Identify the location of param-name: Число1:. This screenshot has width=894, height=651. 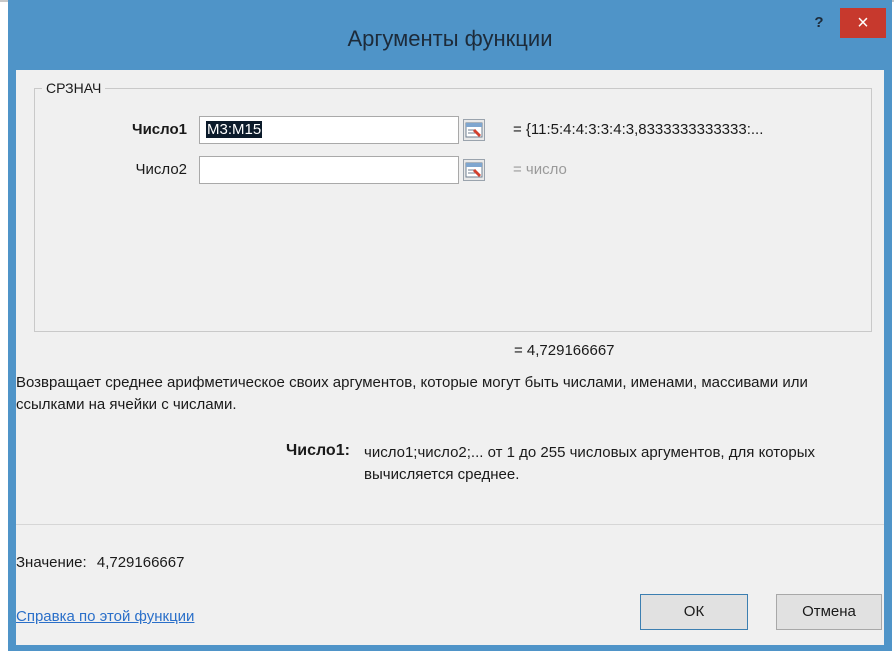
(318, 450).